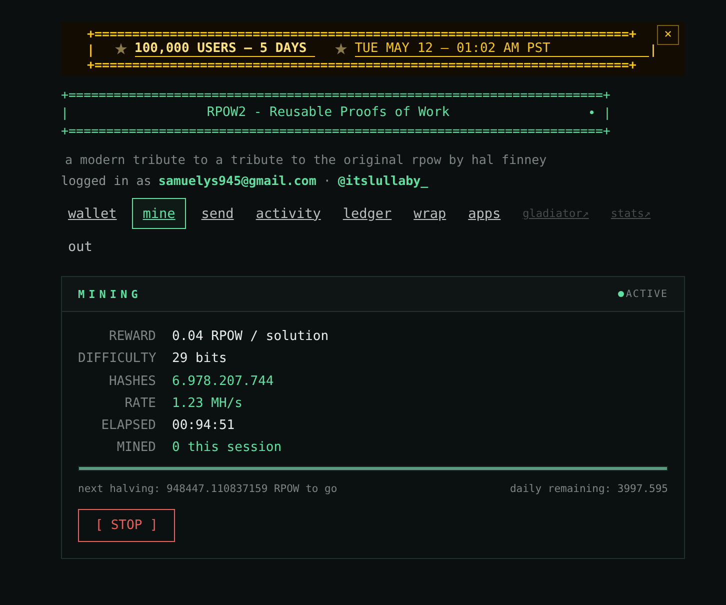 The image size is (726, 605). Describe the element at coordinates (136, 448) in the screenshot. I see `stat-label: MINED` at that location.